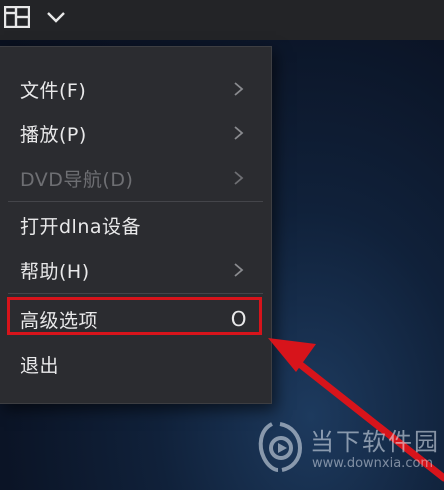 The image size is (444, 490). What do you see at coordinates (53, 134) in the screenshot?
I see `menu-item-label: 播放(P)` at bounding box center [53, 134].